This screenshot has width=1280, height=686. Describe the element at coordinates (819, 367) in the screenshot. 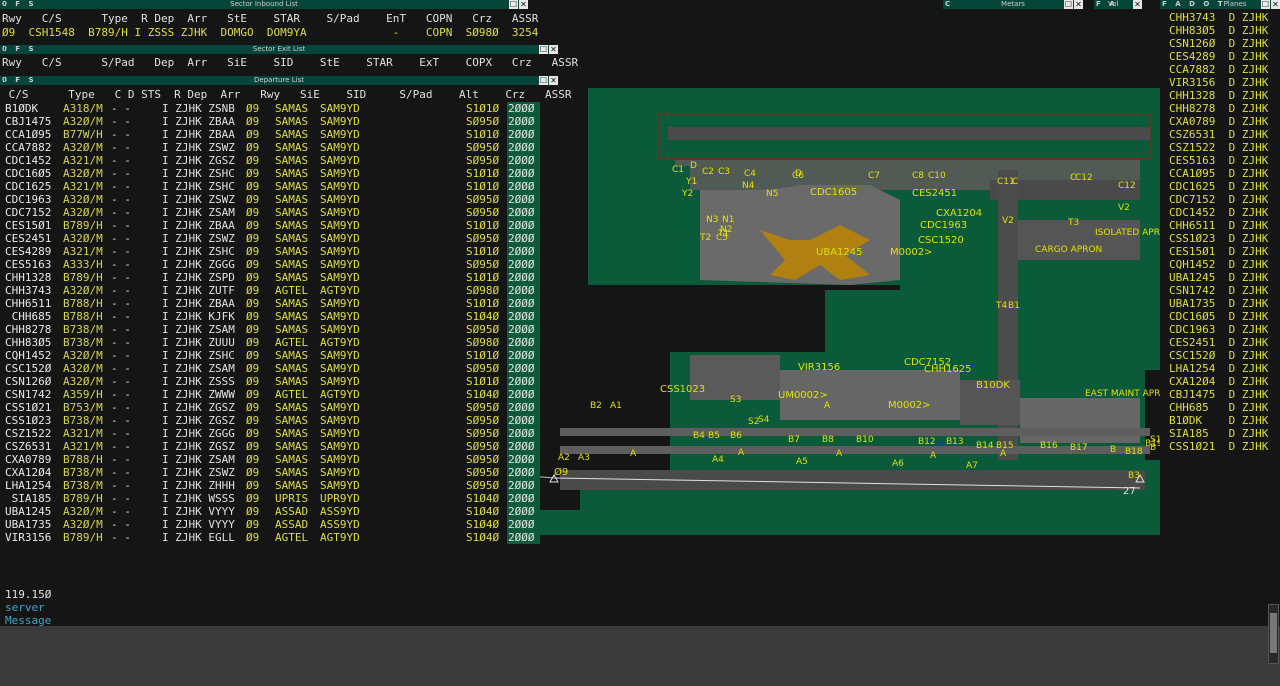

I see `aircraft-tag: VIR3156` at that location.